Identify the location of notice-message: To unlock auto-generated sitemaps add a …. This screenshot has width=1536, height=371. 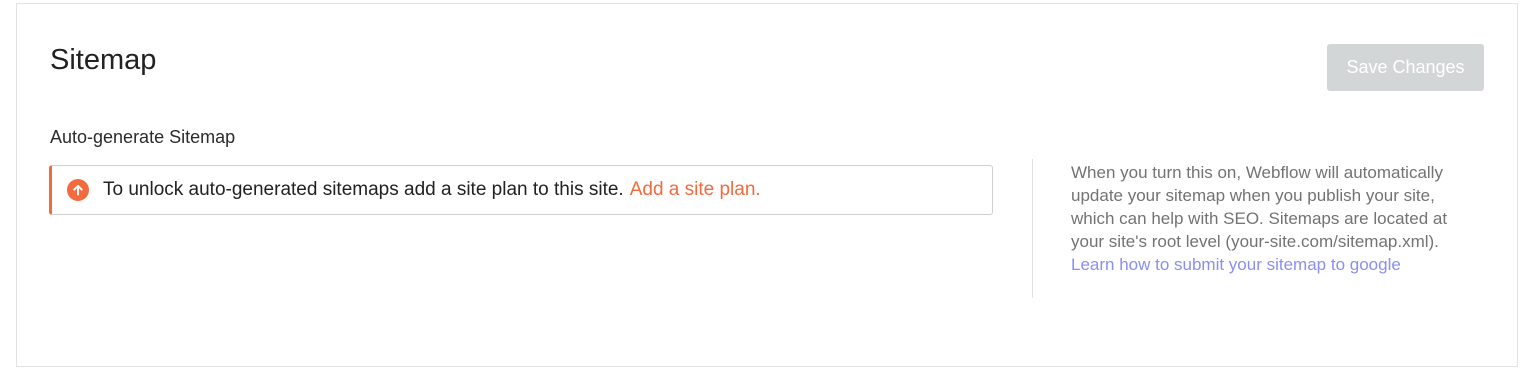
(363, 189).